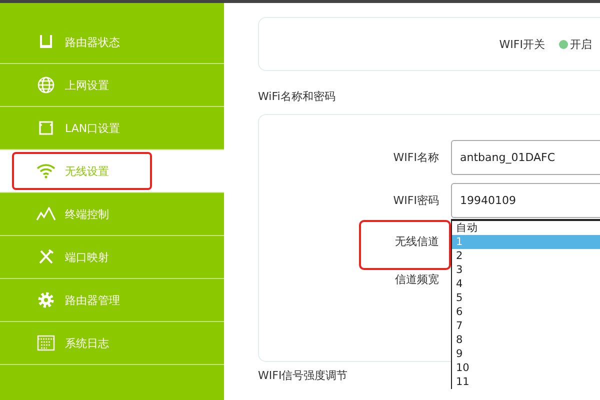  I want to click on dropdown-option: 4, so click(526, 284).